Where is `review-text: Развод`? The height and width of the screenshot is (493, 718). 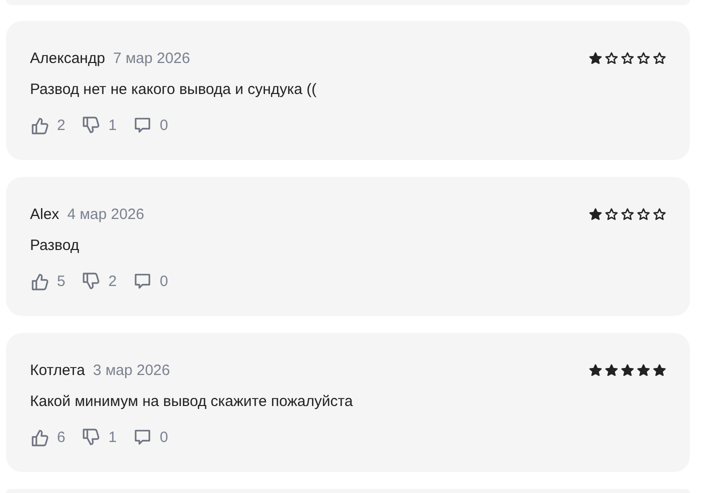 review-text: Развод is located at coordinates (55, 246).